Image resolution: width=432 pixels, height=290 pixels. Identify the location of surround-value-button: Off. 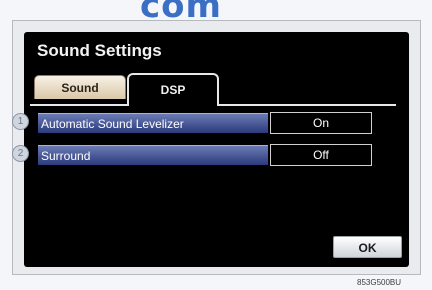
(321, 155).